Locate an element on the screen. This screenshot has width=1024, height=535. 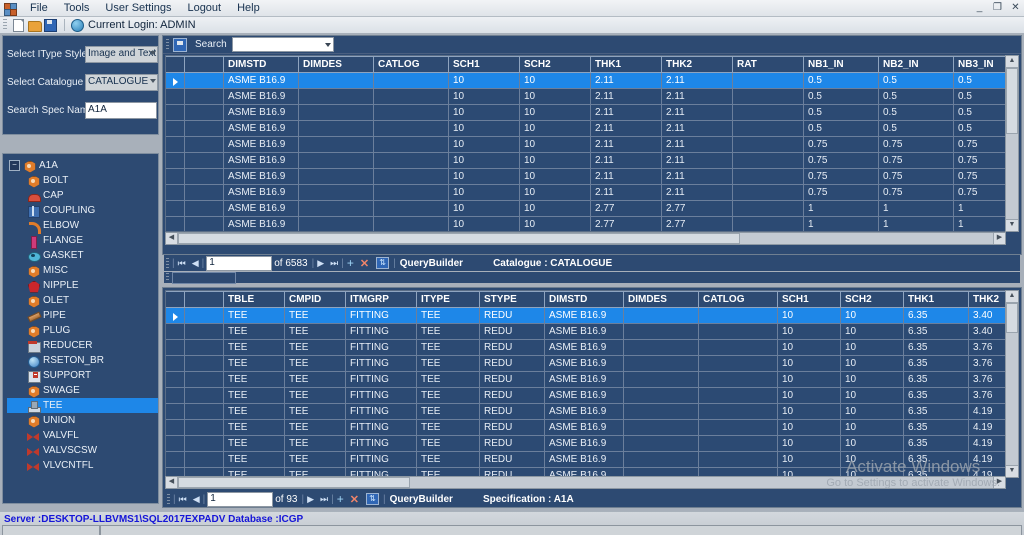
query-builder-button: QueryBuilder is located at coordinates (431, 263).